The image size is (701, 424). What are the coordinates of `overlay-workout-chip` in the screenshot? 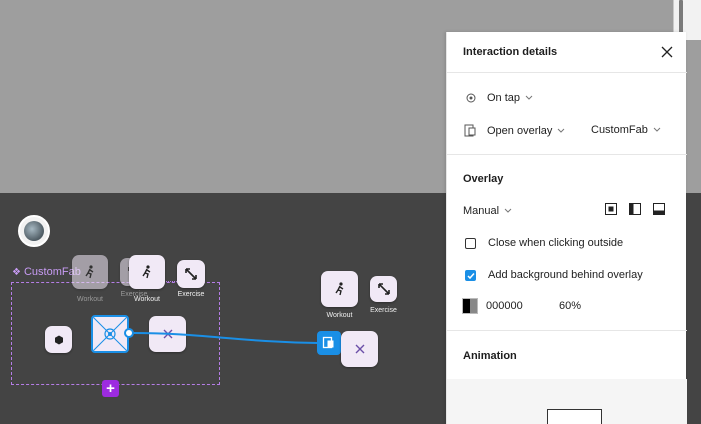 It's located at (339, 289).